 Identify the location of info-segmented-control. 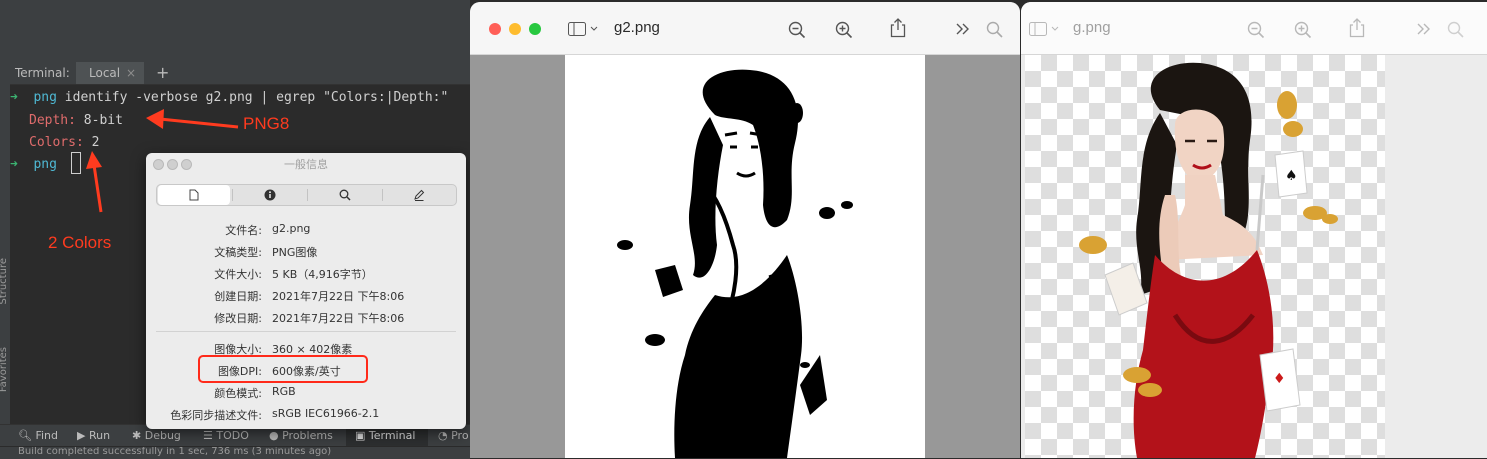
(306, 195).